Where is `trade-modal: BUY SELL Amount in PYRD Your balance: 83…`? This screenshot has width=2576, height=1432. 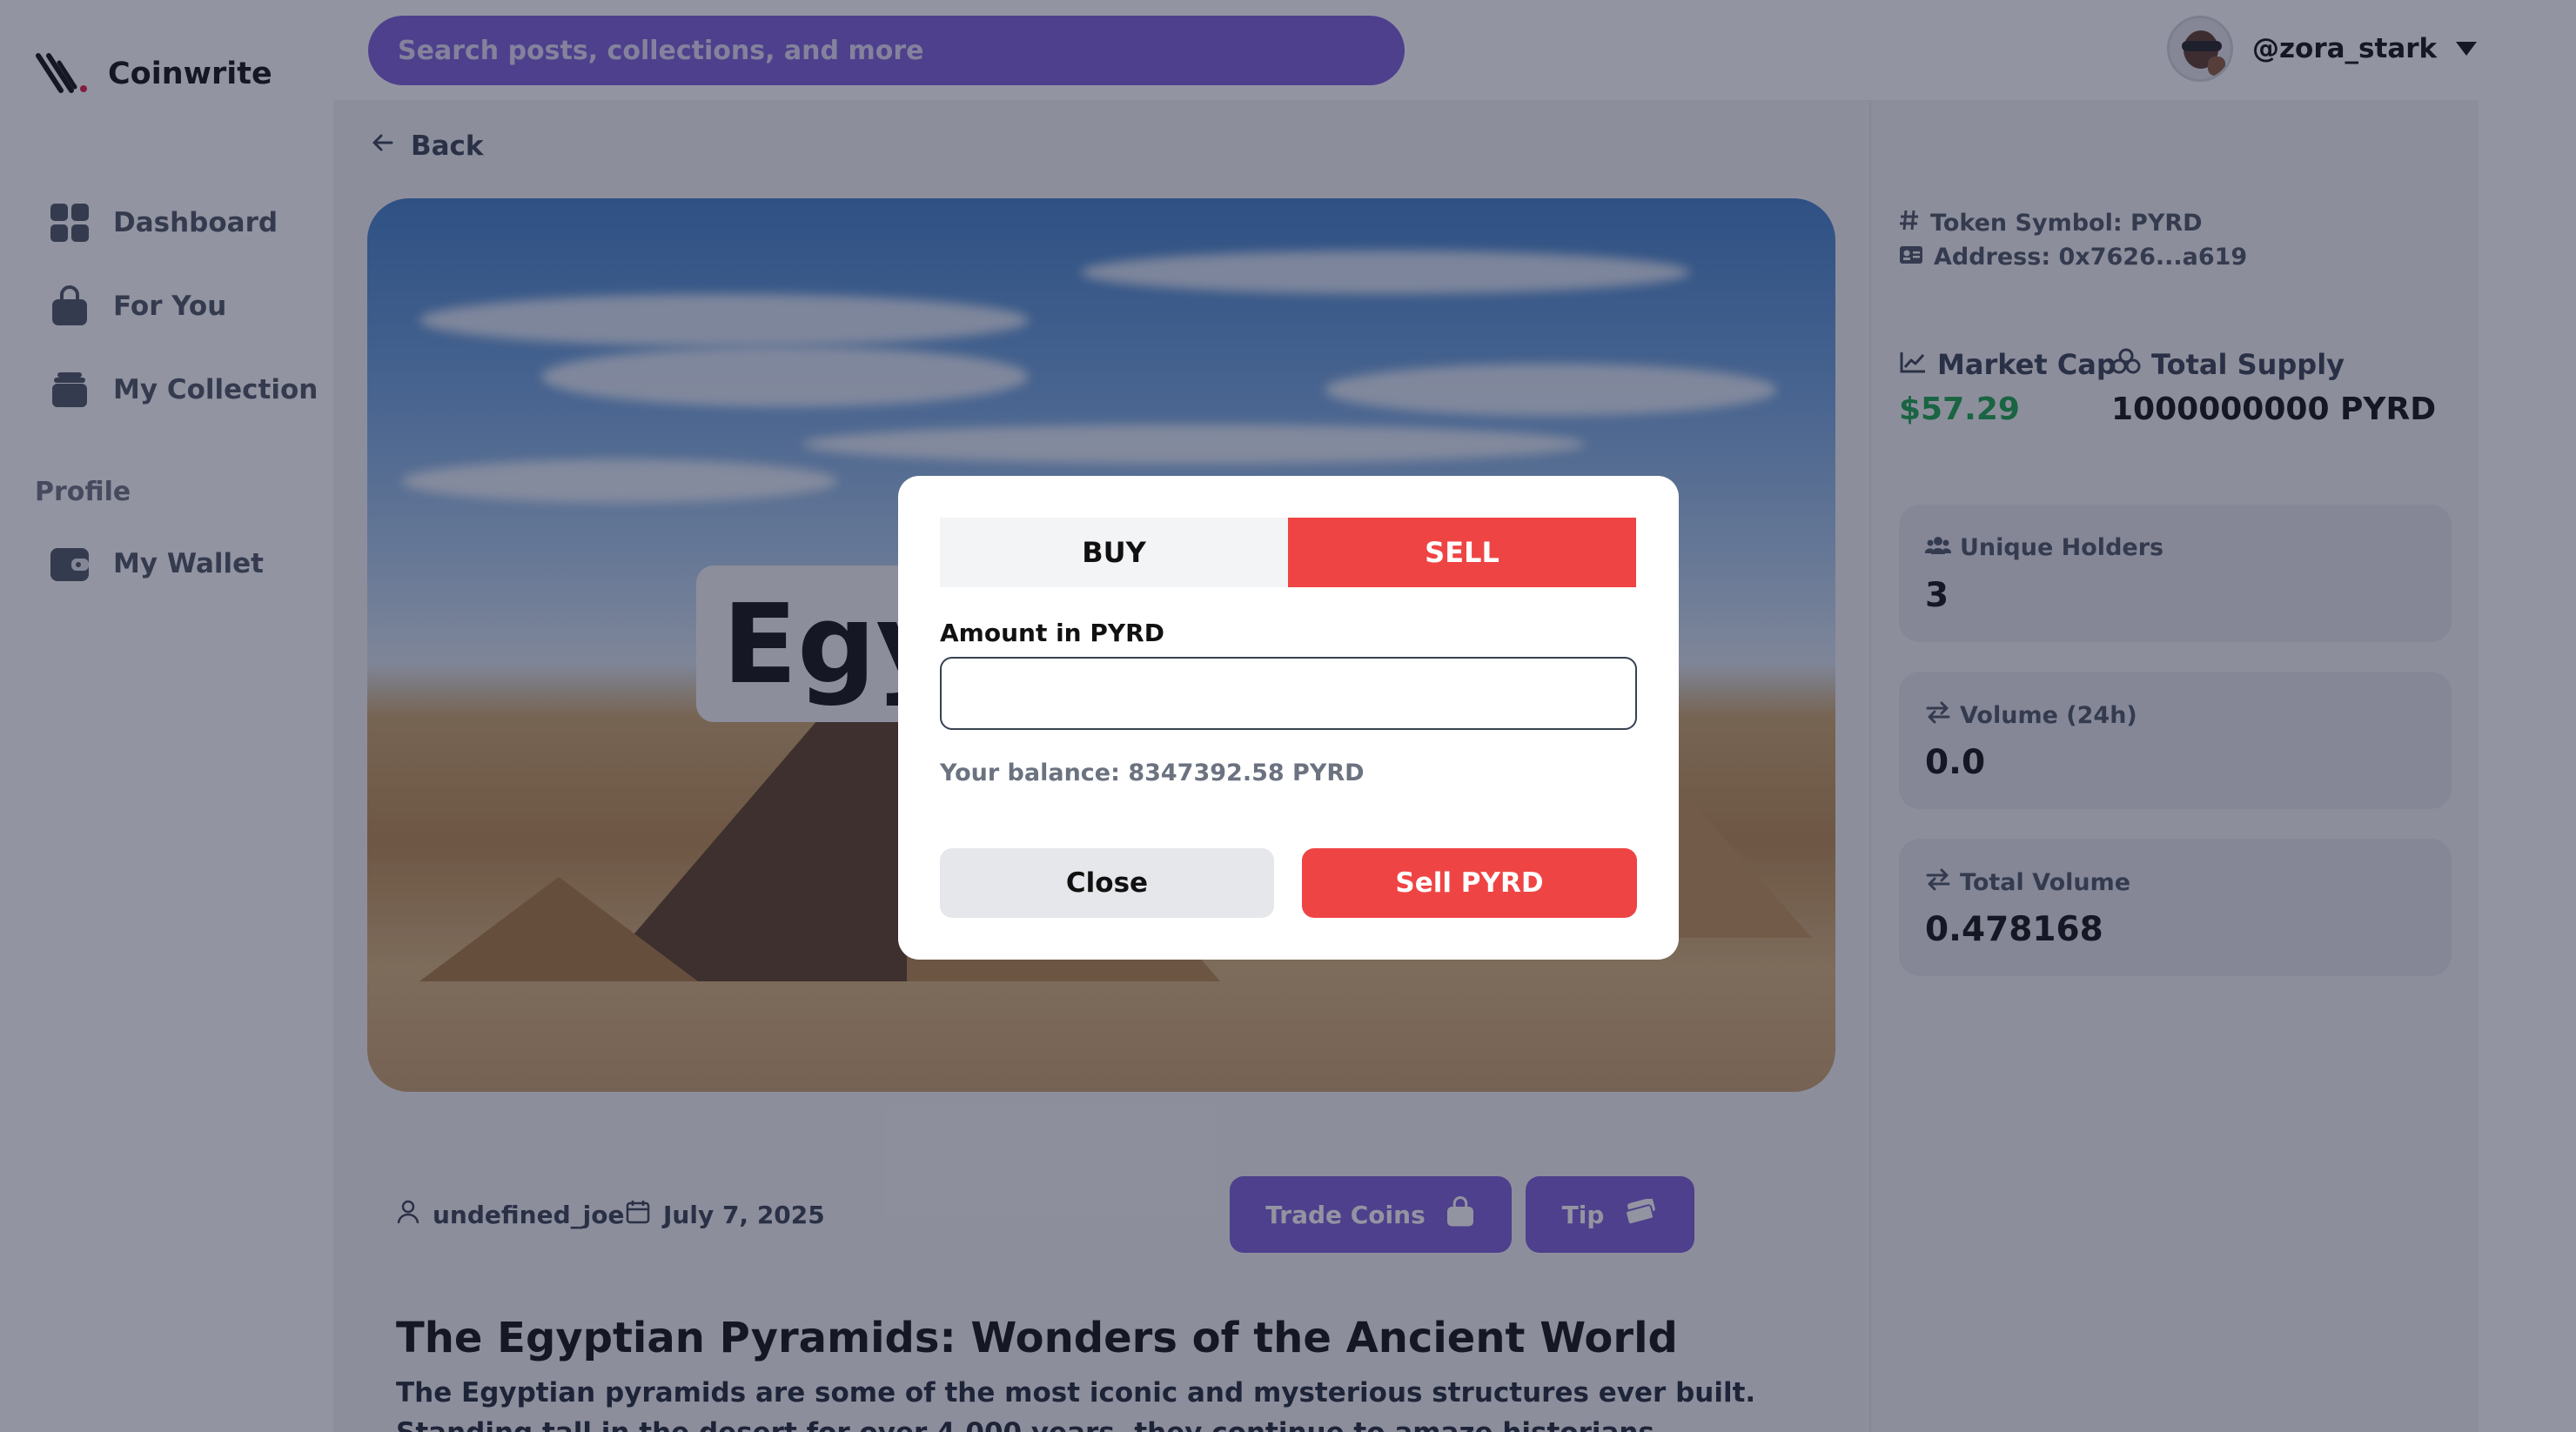 trade-modal: BUY SELL Amount in PYRD Your balance: 83… is located at coordinates (1288, 718).